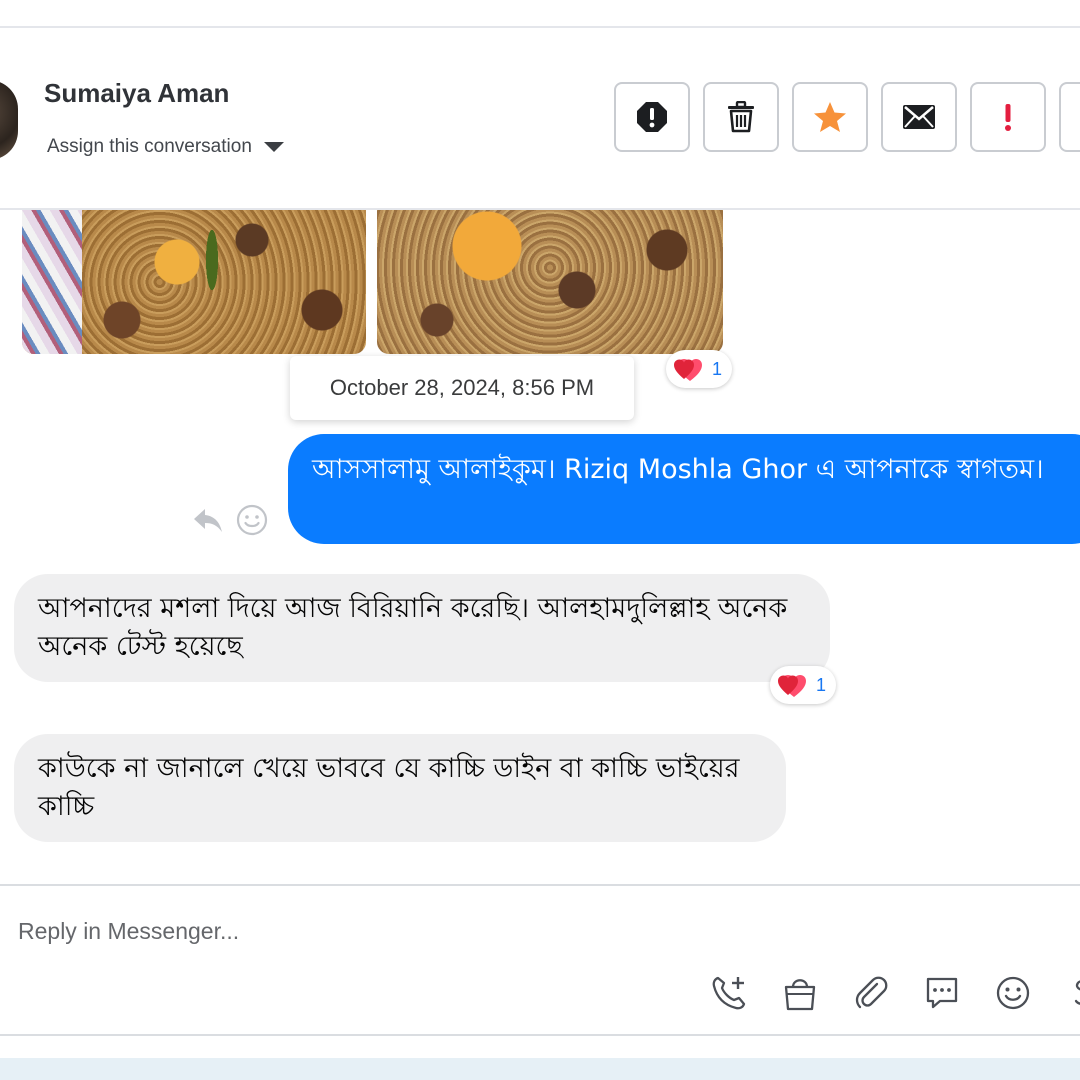  I want to click on reply-input, so click(538, 931).